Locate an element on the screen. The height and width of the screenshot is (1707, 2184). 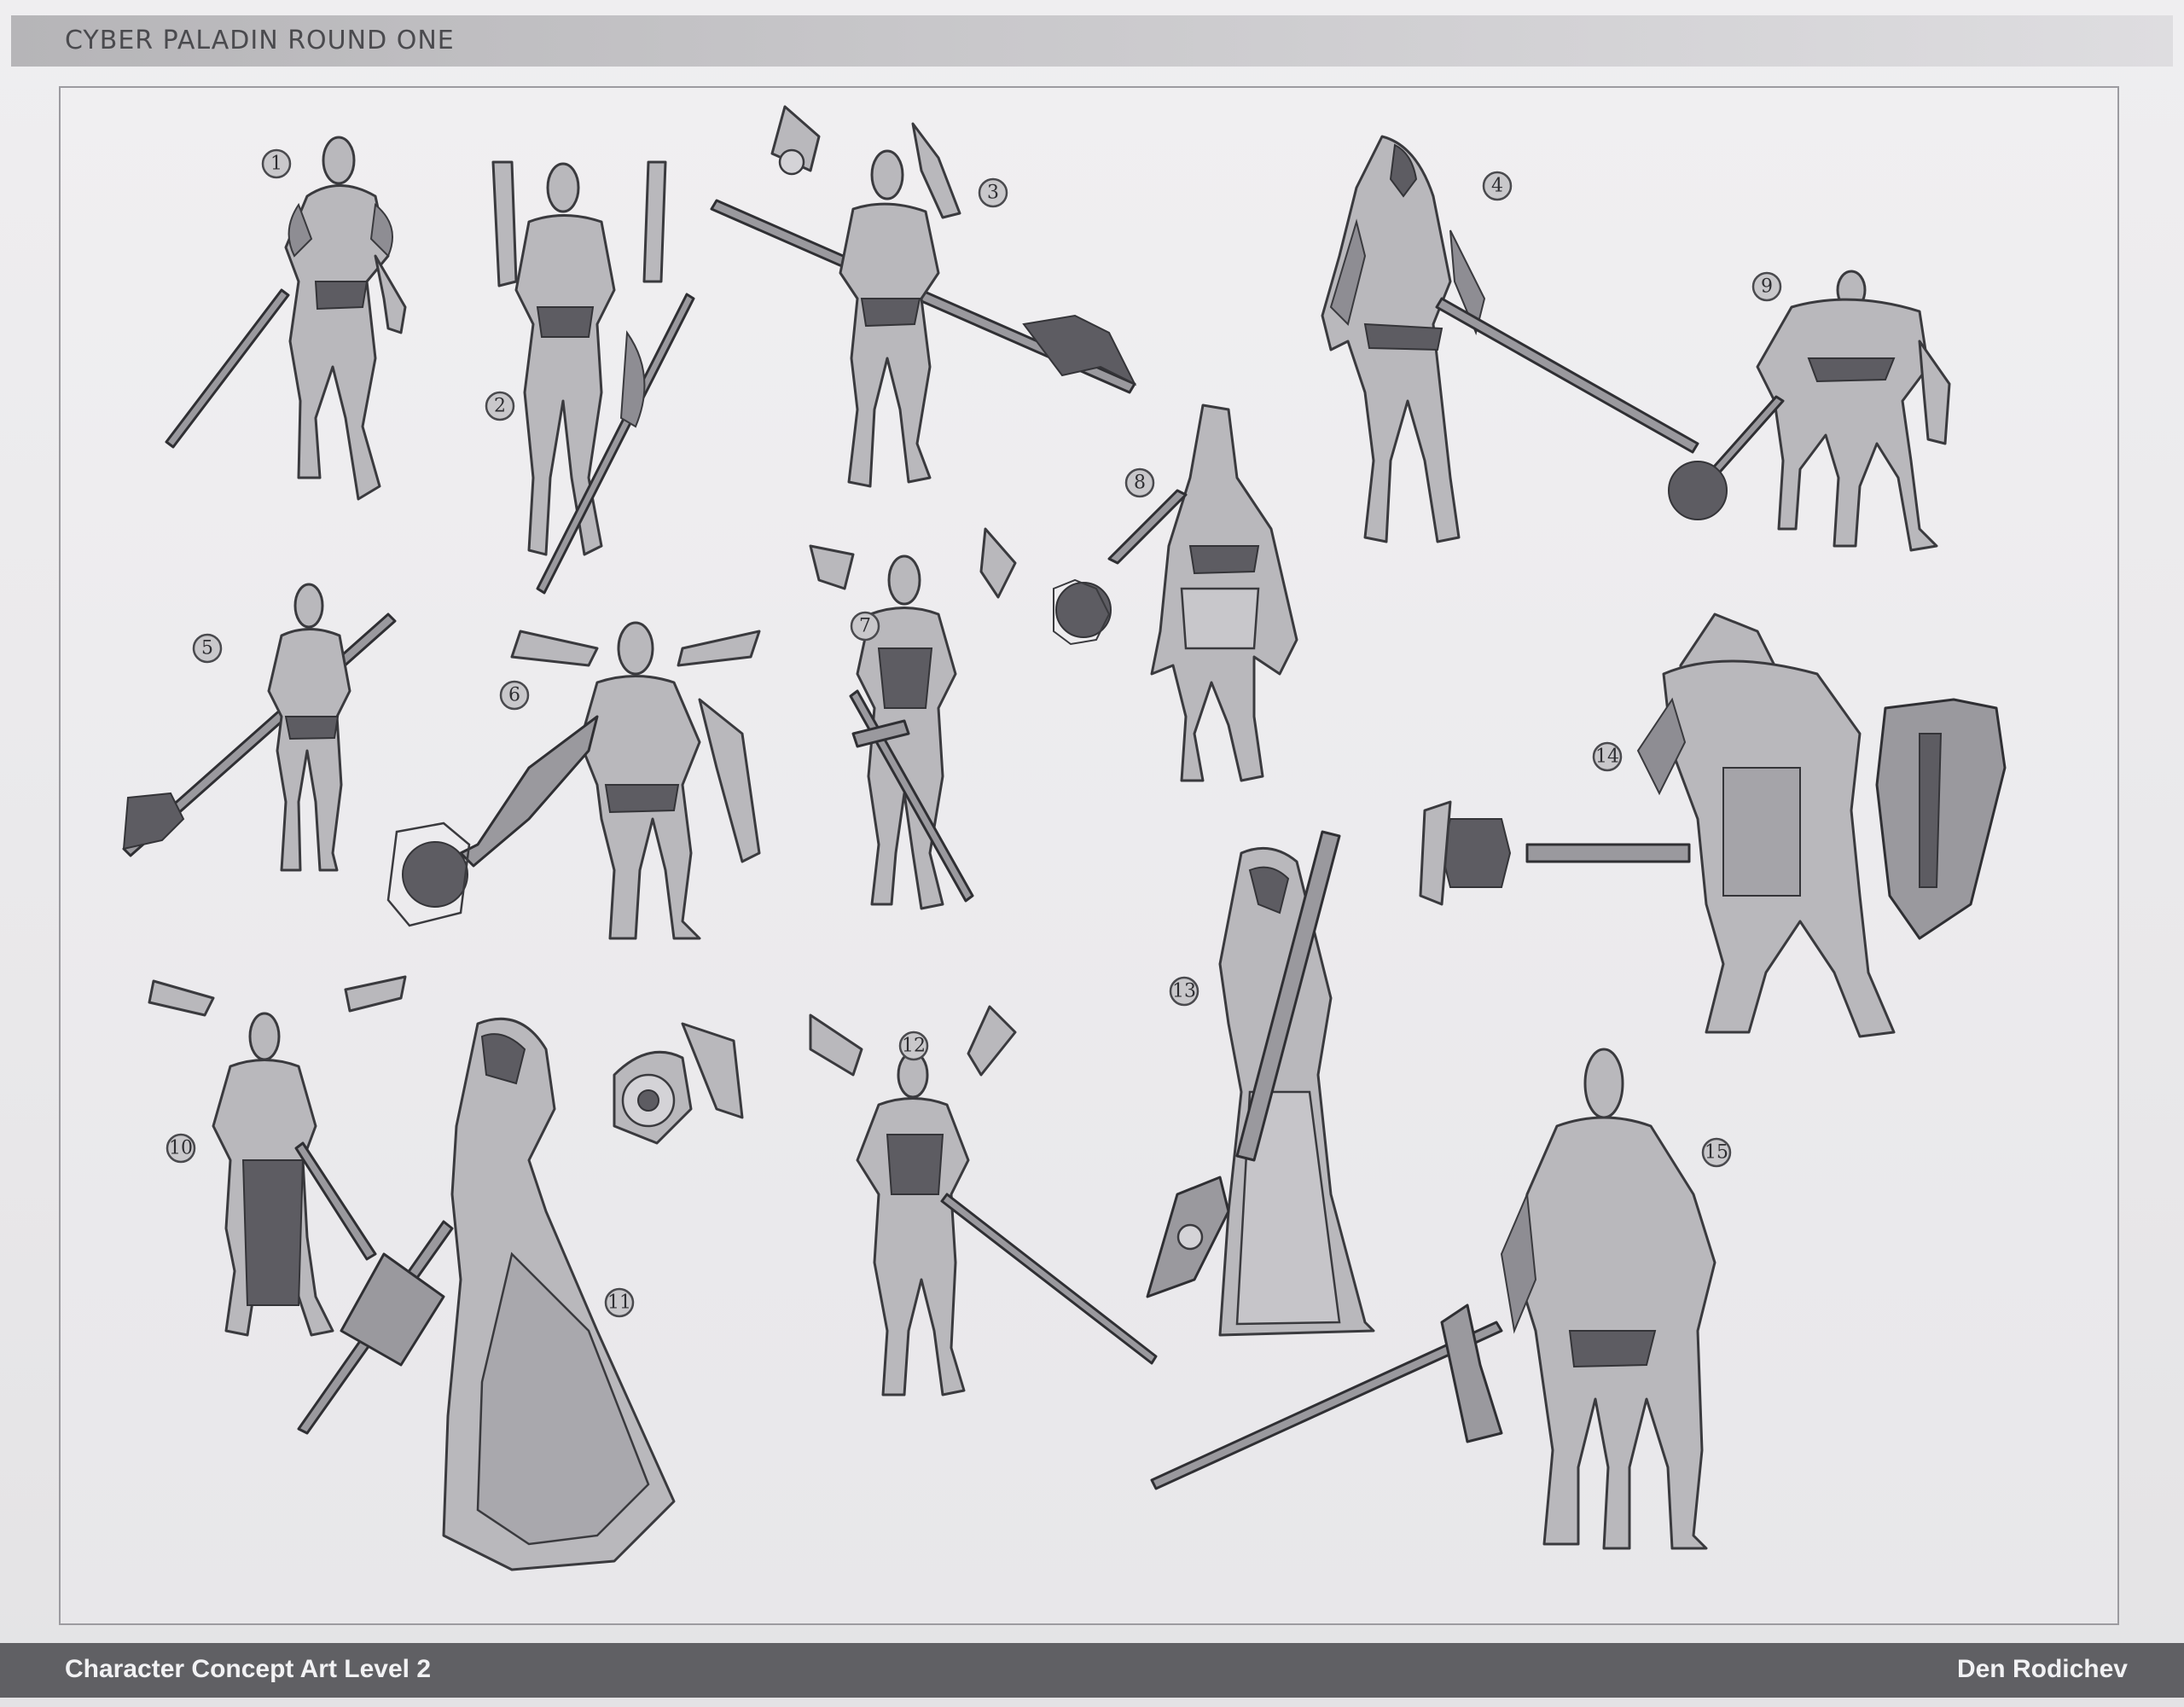
figure-badge-2: 2 is located at coordinates (500, 406).